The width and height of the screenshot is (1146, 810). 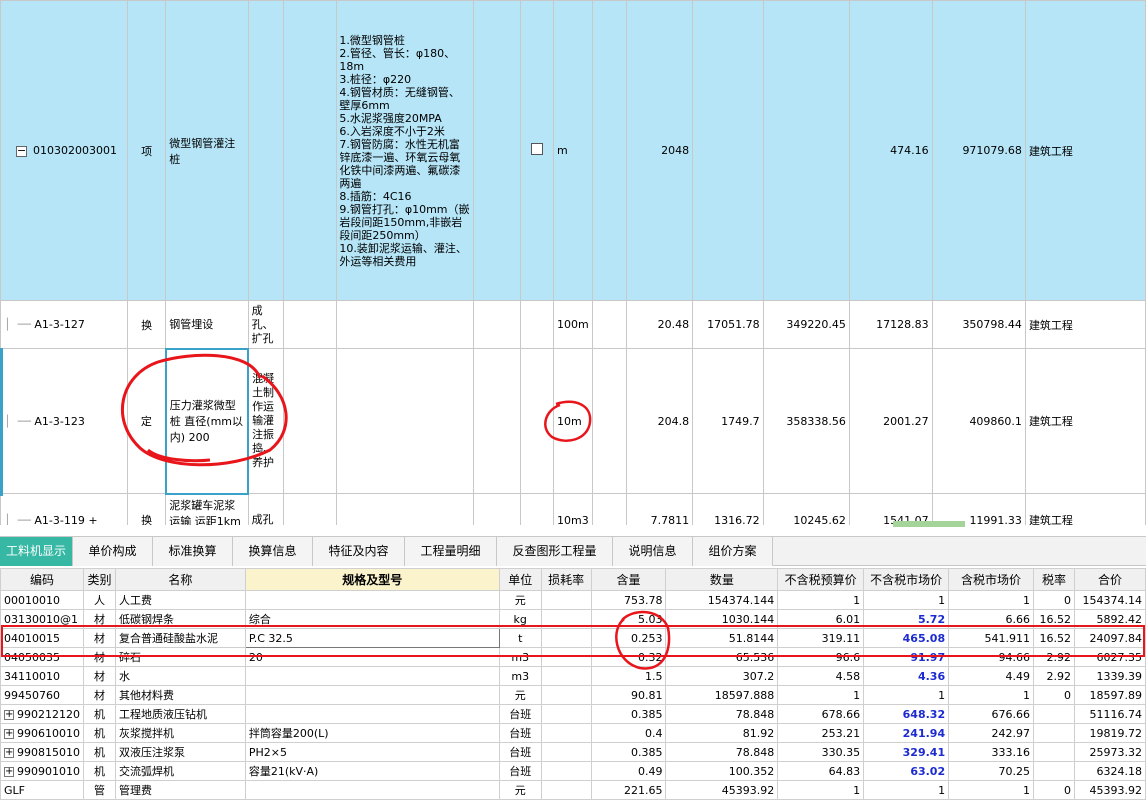 What do you see at coordinates (520, 752) in the screenshot?
I see `resource-unit-text: 台班` at bounding box center [520, 752].